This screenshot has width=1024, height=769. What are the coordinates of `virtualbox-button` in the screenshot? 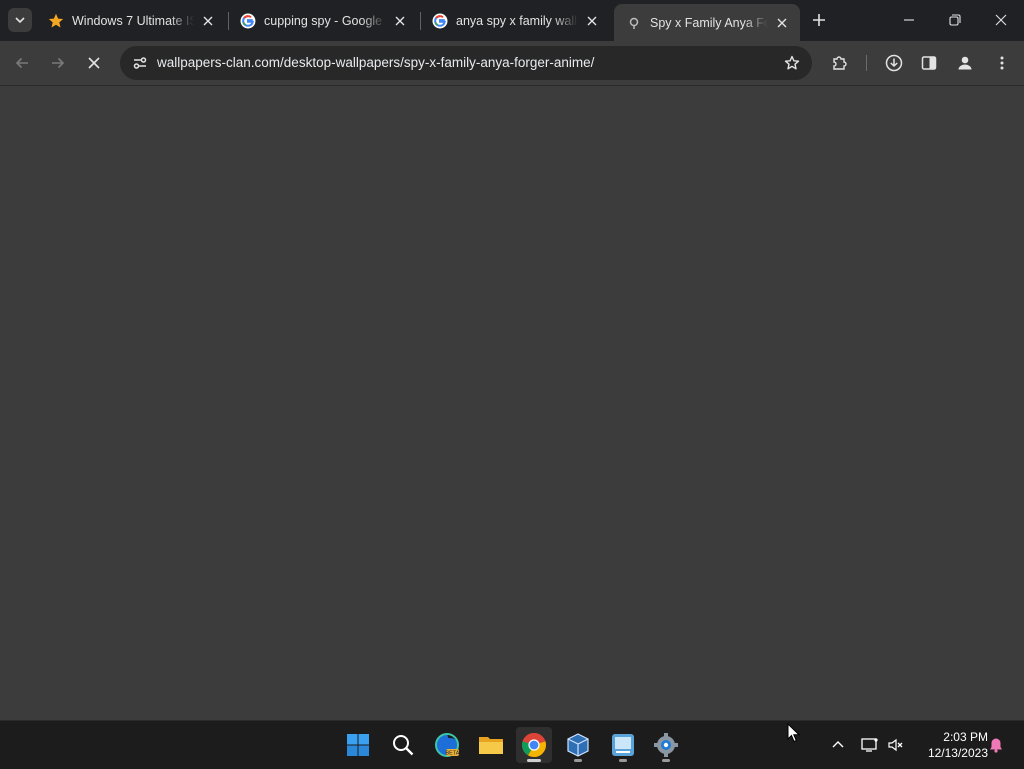 It's located at (578, 745).